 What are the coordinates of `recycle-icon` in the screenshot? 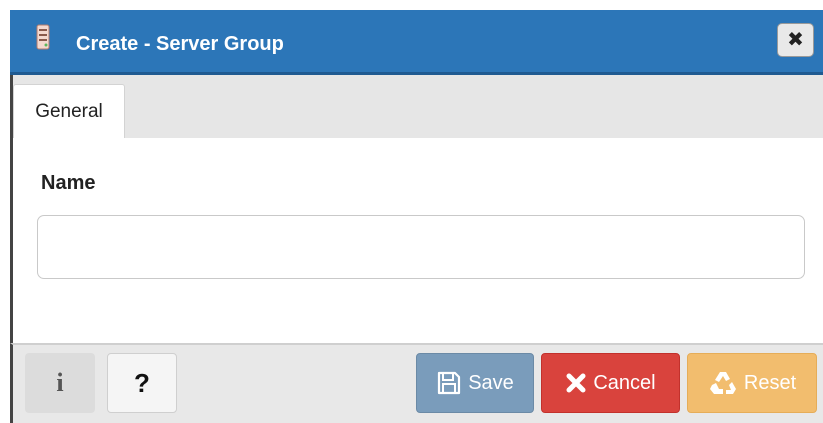 It's located at (723, 383).